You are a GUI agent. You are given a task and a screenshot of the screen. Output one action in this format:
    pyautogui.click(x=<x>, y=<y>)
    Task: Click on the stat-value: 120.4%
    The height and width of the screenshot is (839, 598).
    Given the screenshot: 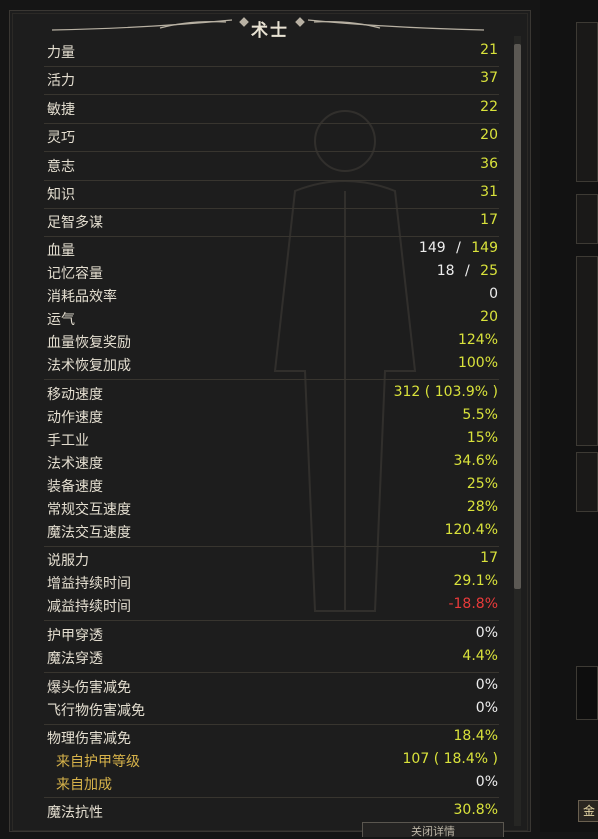 What is the action you would take?
    pyautogui.click(x=471, y=530)
    